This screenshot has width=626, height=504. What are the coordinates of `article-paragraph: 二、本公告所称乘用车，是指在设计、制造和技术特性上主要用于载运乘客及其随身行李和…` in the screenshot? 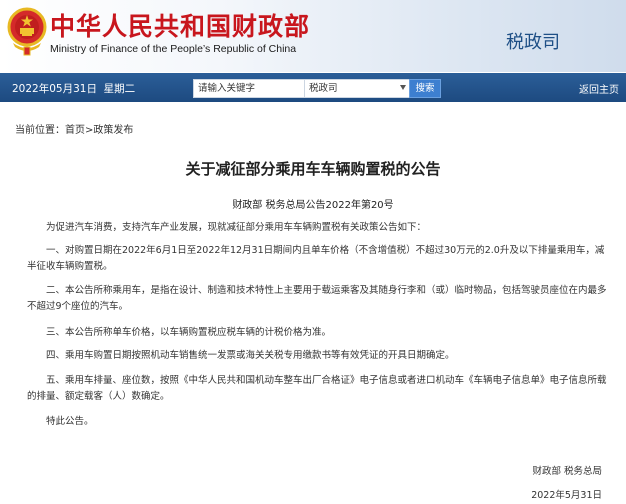 It's located at (317, 298).